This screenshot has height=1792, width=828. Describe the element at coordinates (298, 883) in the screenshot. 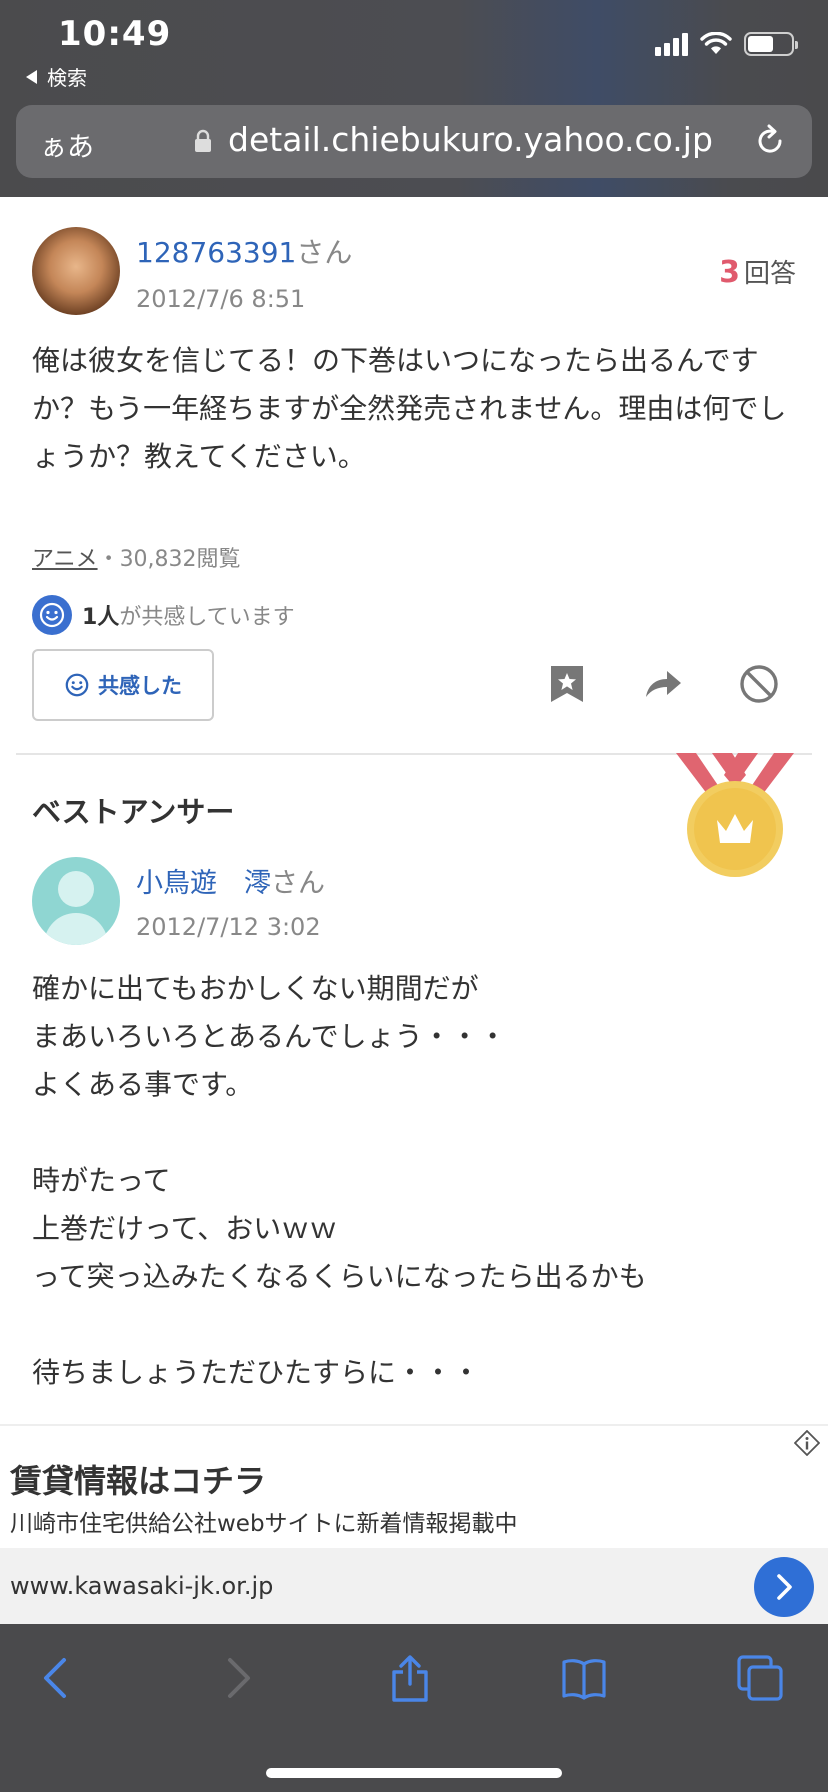

I see `answerer-suffix: さん` at that location.